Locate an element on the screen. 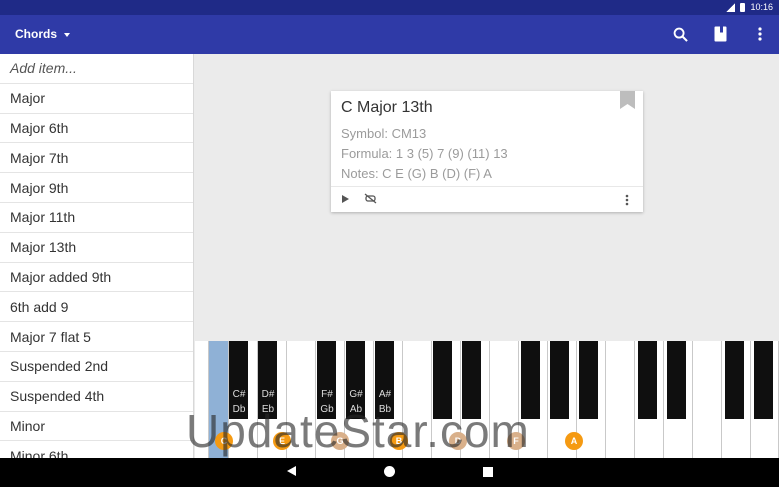 This screenshot has width=779, height=487. chord-type-dropdown: Chords is located at coordinates (42, 34).